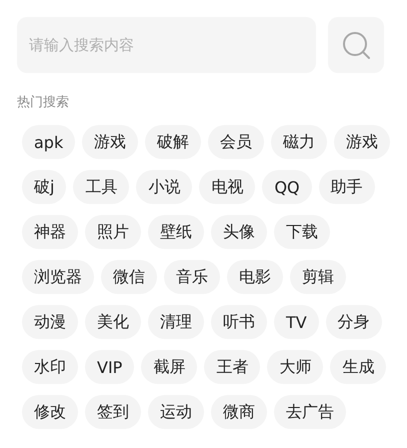 The width and height of the screenshot is (407, 448). What do you see at coordinates (113, 412) in the screenshot?
I see `search-tag: 签到` at bounding box center [113, 412].